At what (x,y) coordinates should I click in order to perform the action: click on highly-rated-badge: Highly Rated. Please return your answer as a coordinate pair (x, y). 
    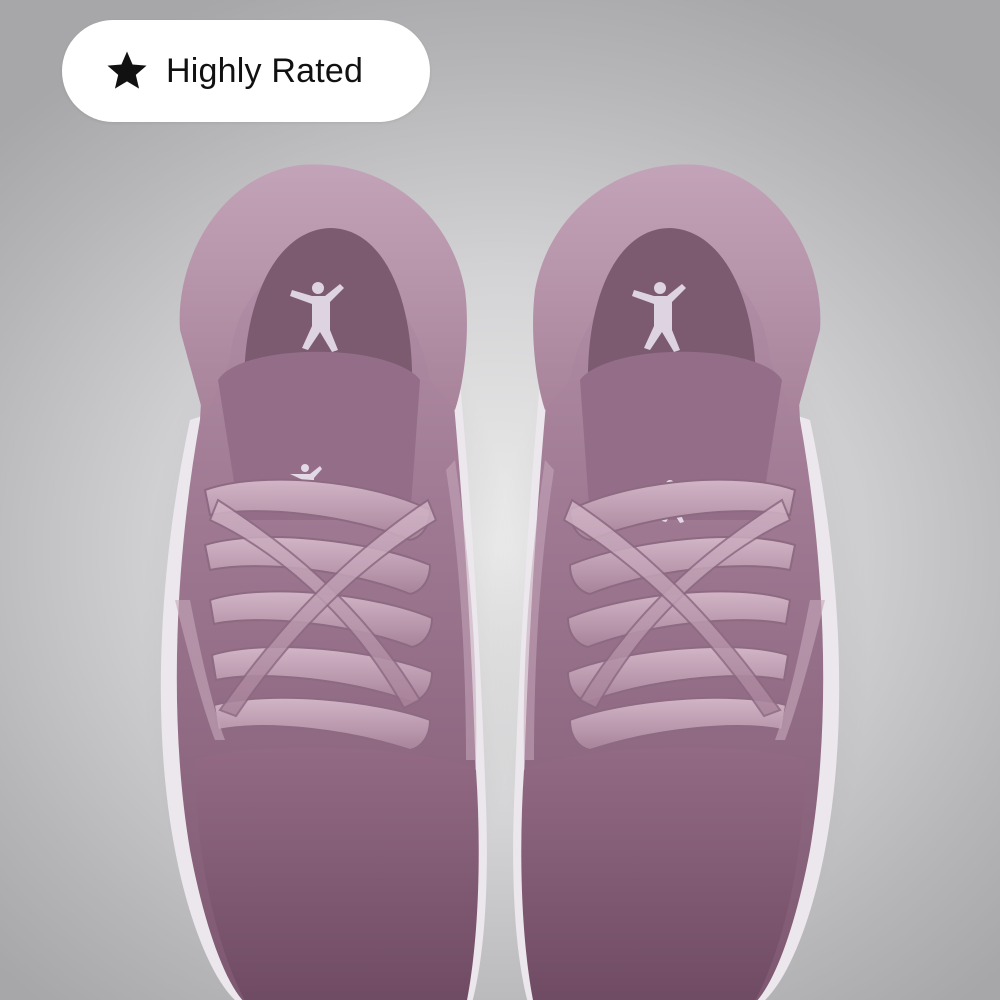
    Looking at the image, I should click on (246, 71).